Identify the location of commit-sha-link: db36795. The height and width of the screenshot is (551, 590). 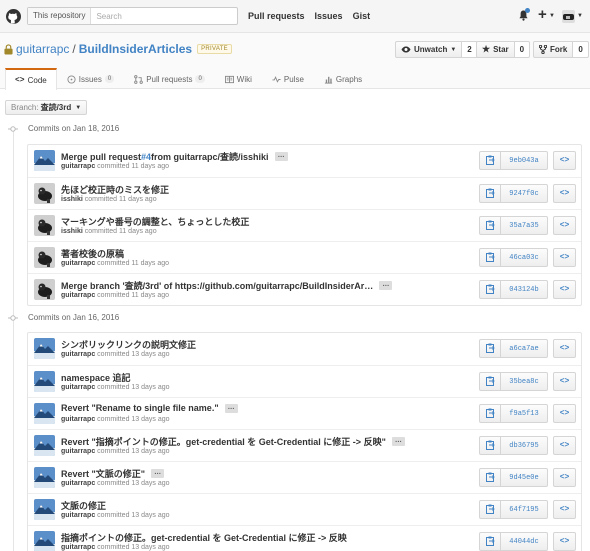
(524, 445).